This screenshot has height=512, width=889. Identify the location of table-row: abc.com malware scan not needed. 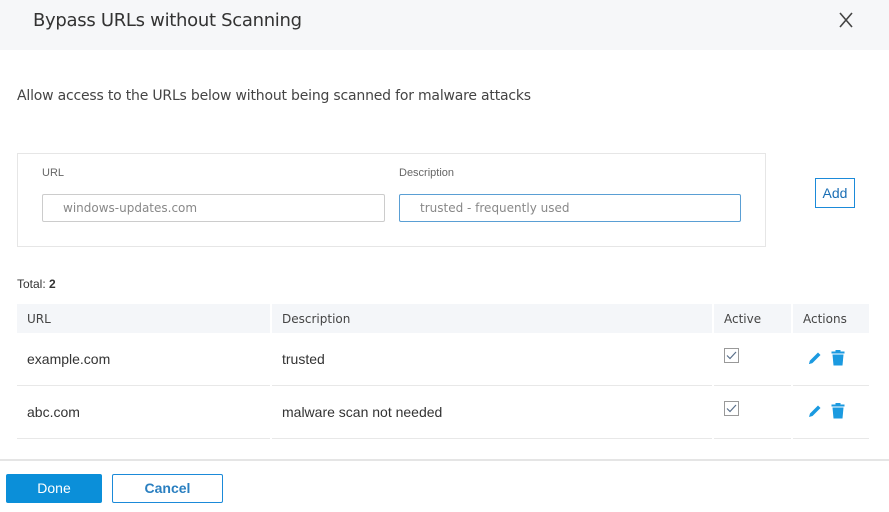
(443, 412).